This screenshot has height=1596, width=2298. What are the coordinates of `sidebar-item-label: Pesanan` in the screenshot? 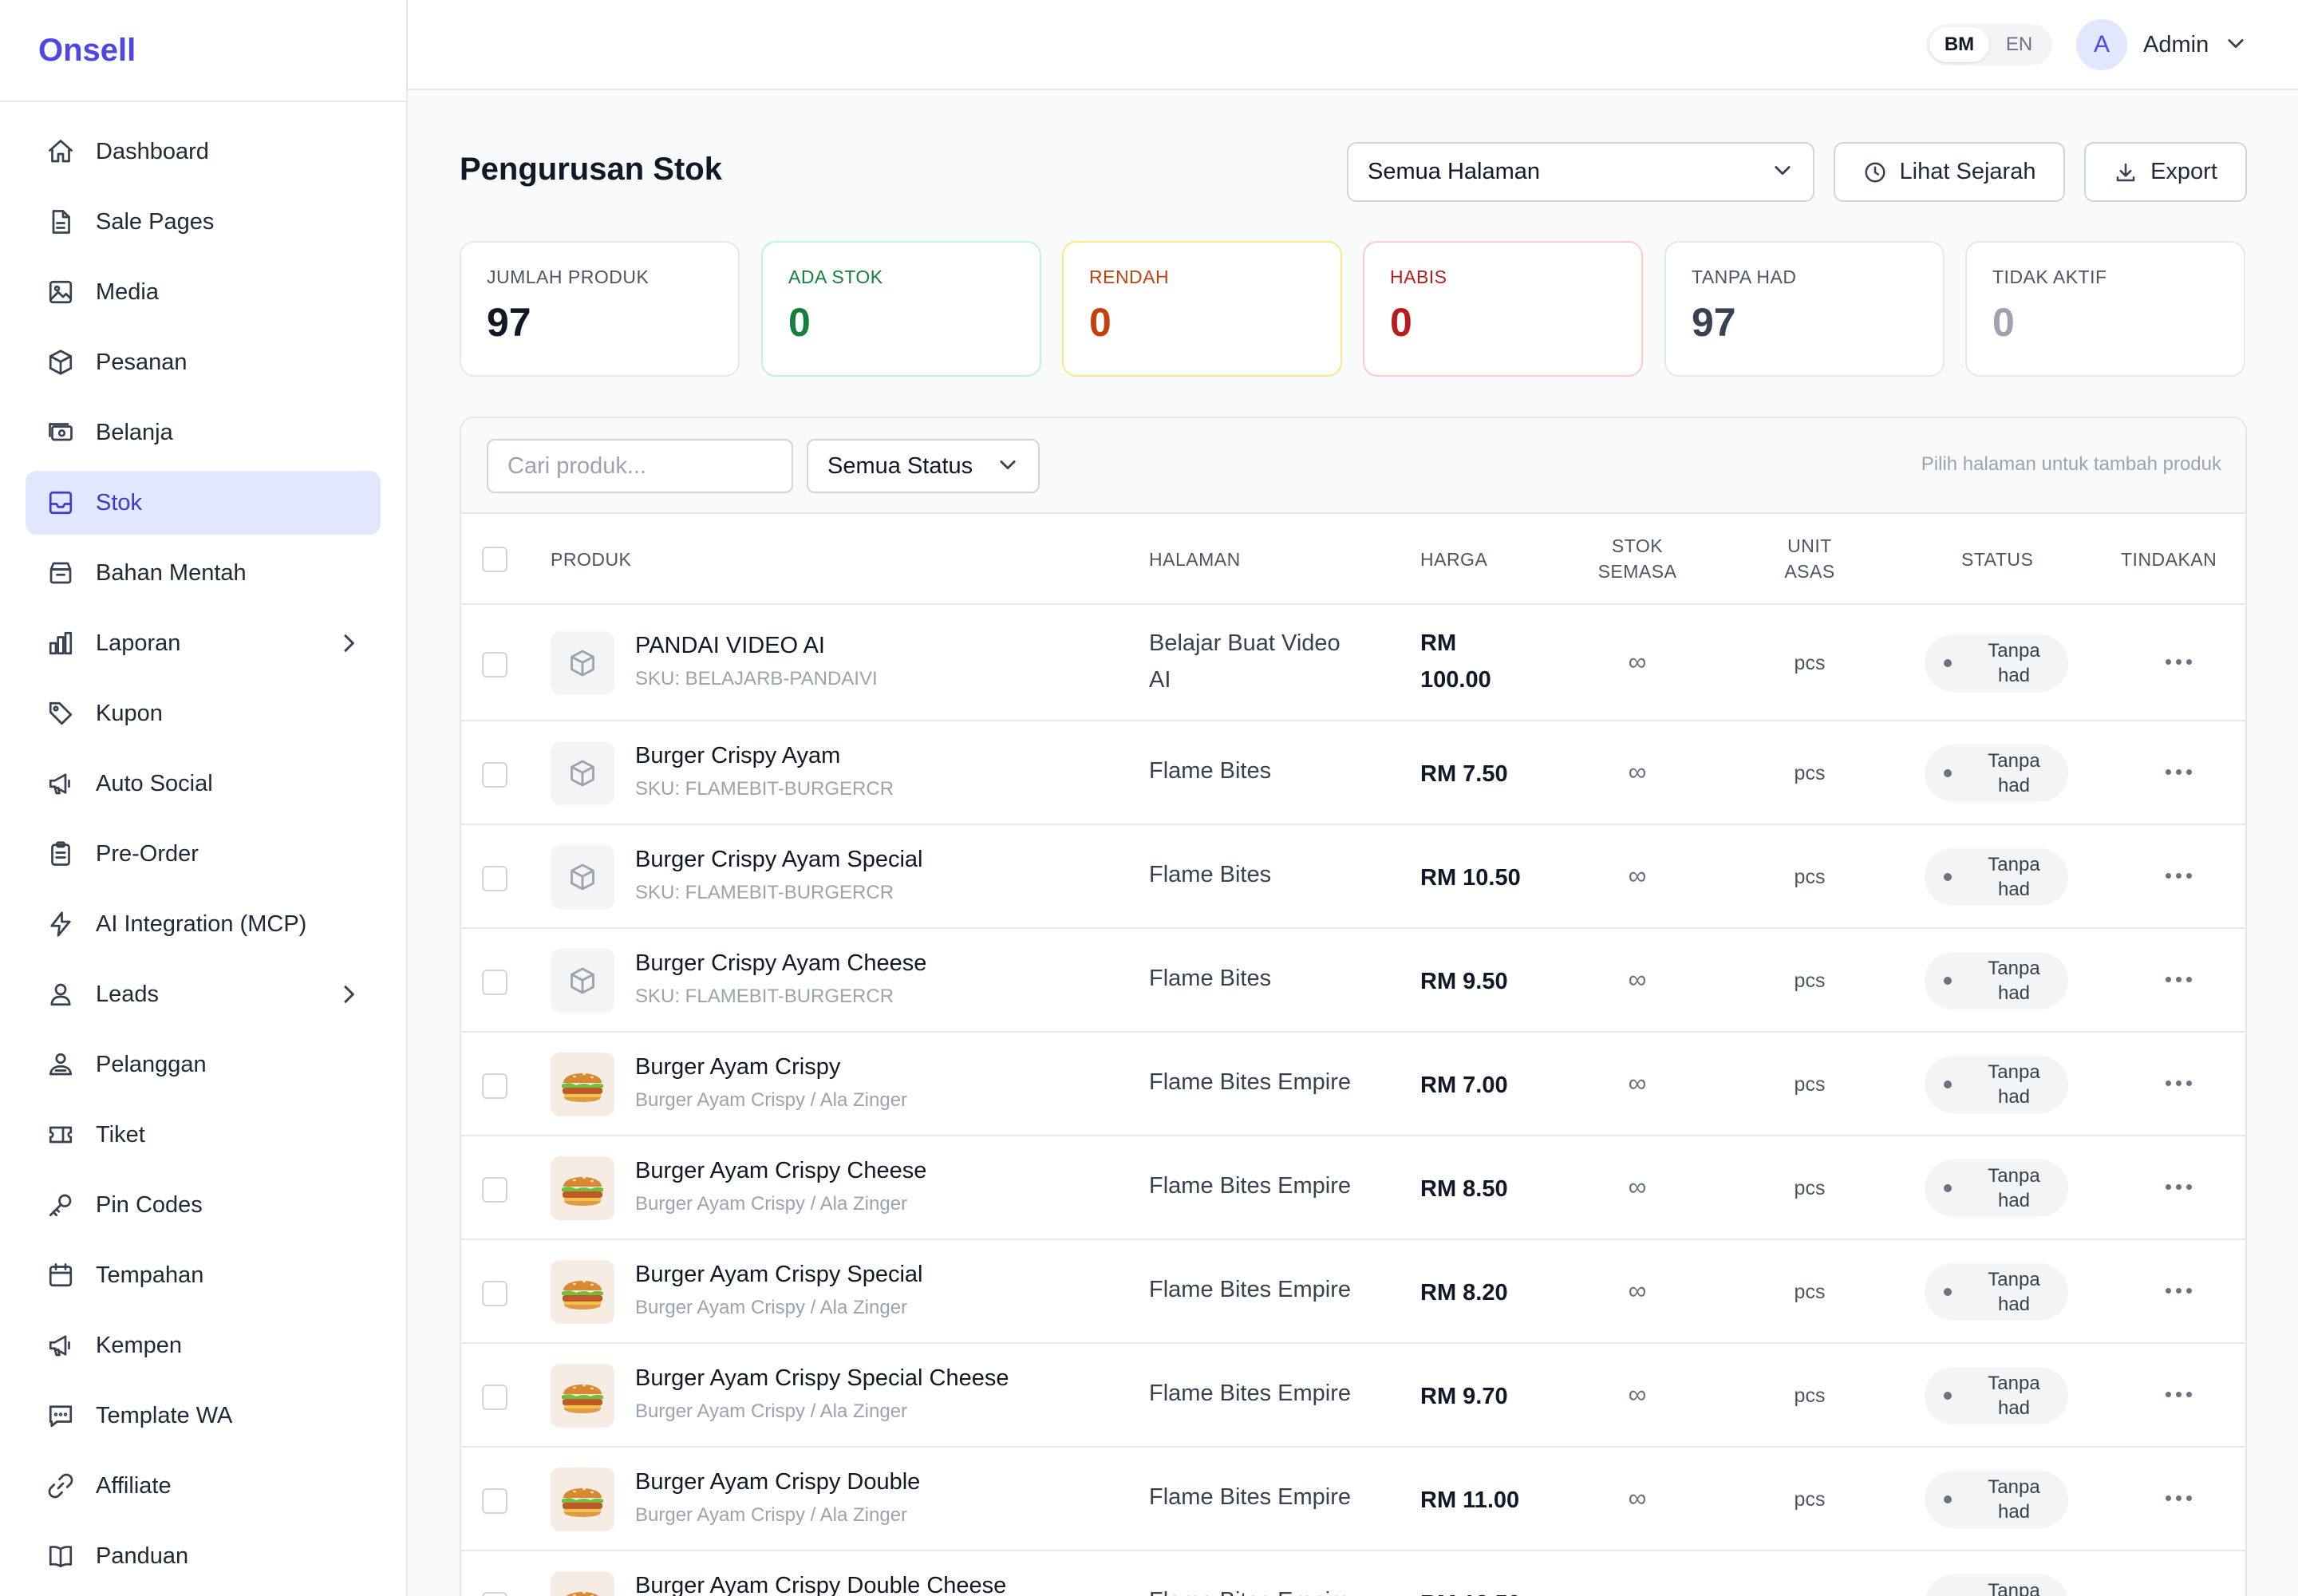 It's located at (142, 362).